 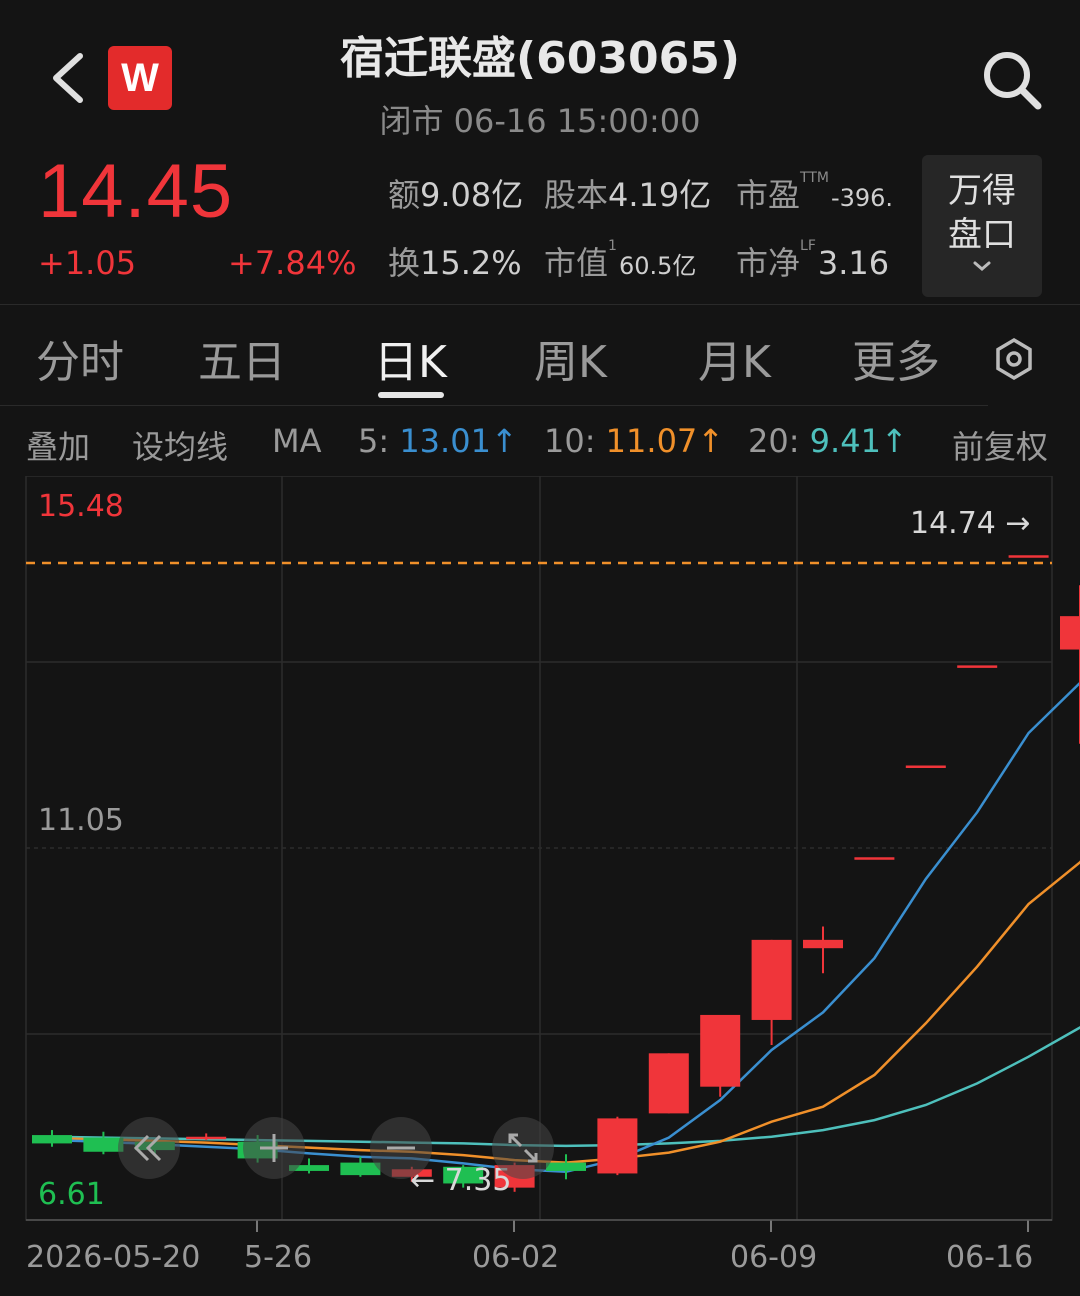 What do you see at coordinates (814, 178) in the screenshot?
I see `stat-superscript: TTM` at bounding box center [814, 178].